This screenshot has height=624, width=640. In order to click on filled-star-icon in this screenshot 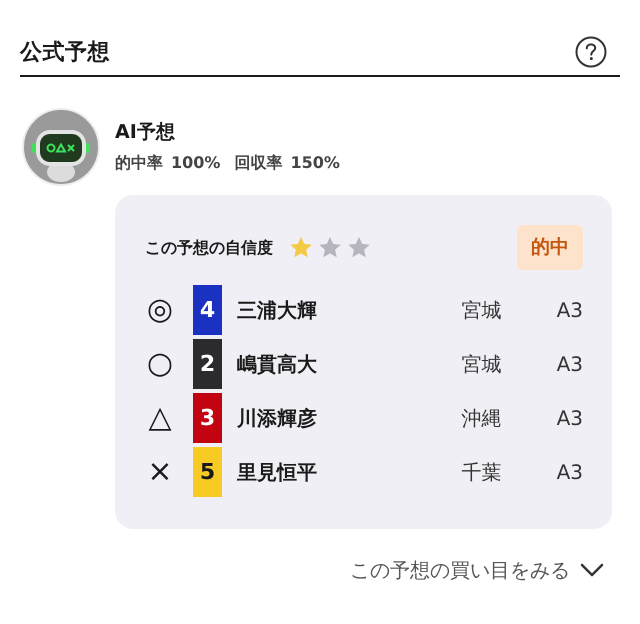, I will do `click(301, 247)`.